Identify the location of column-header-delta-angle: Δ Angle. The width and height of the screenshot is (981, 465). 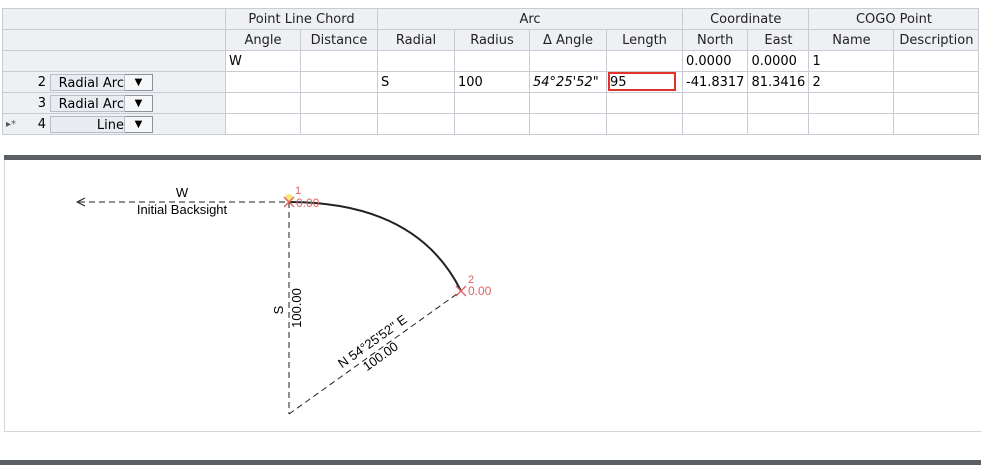
(568, 40).